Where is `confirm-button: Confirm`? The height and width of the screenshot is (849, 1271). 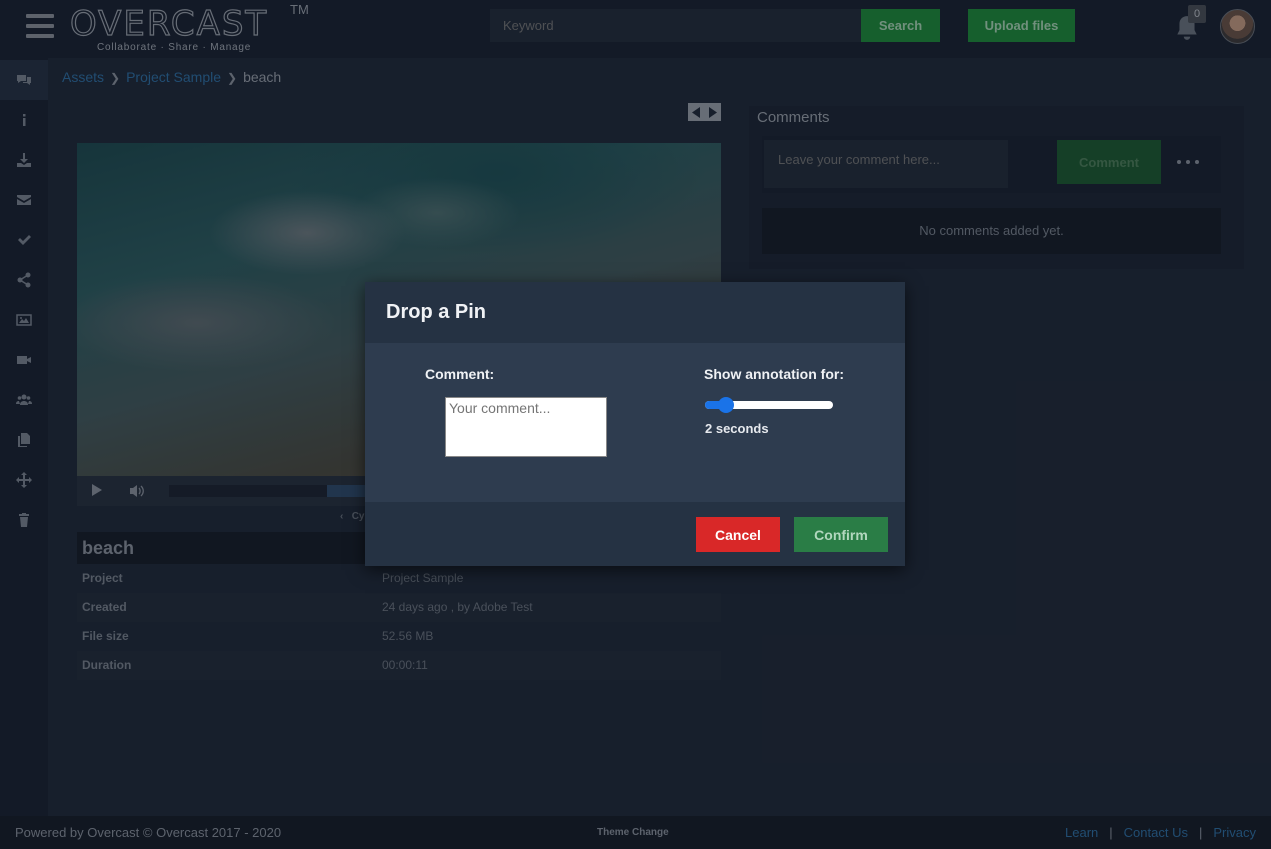 confirm-button: Confirm is located at coordinates (841, 534).